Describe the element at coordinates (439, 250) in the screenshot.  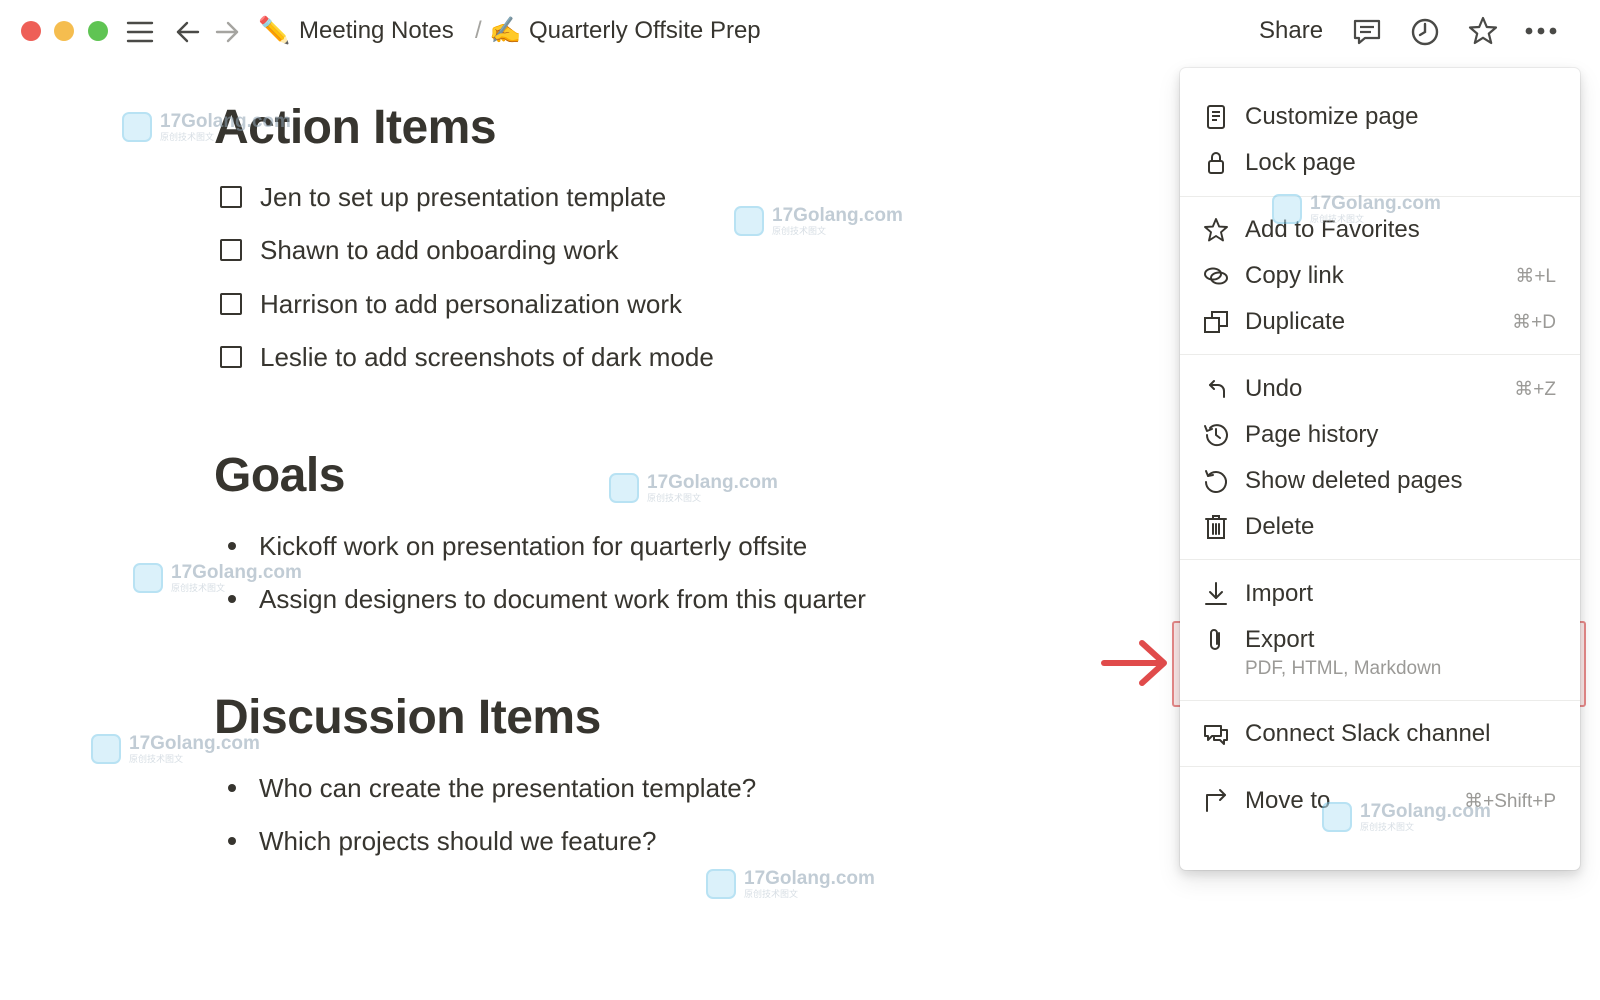
I see `todo-text: Shawn to add onboarding work` at that location.